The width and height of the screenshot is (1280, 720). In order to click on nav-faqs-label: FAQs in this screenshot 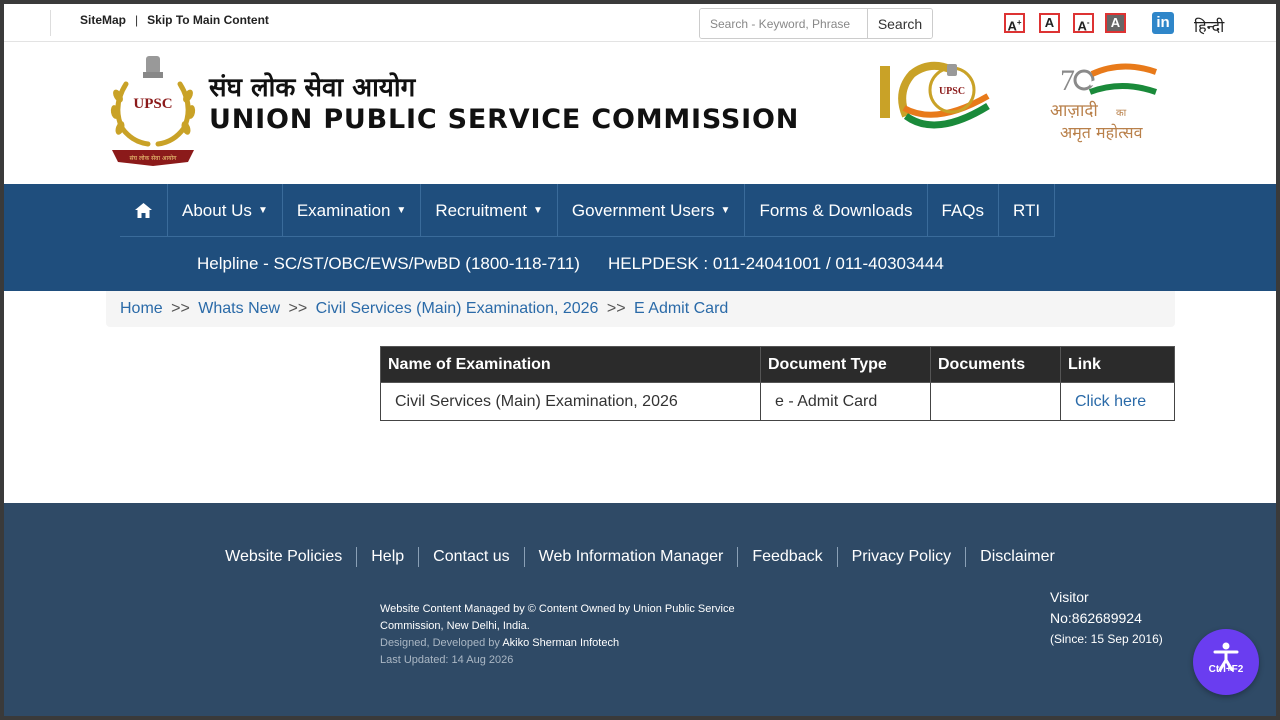, I will do `click(963, 210)`.